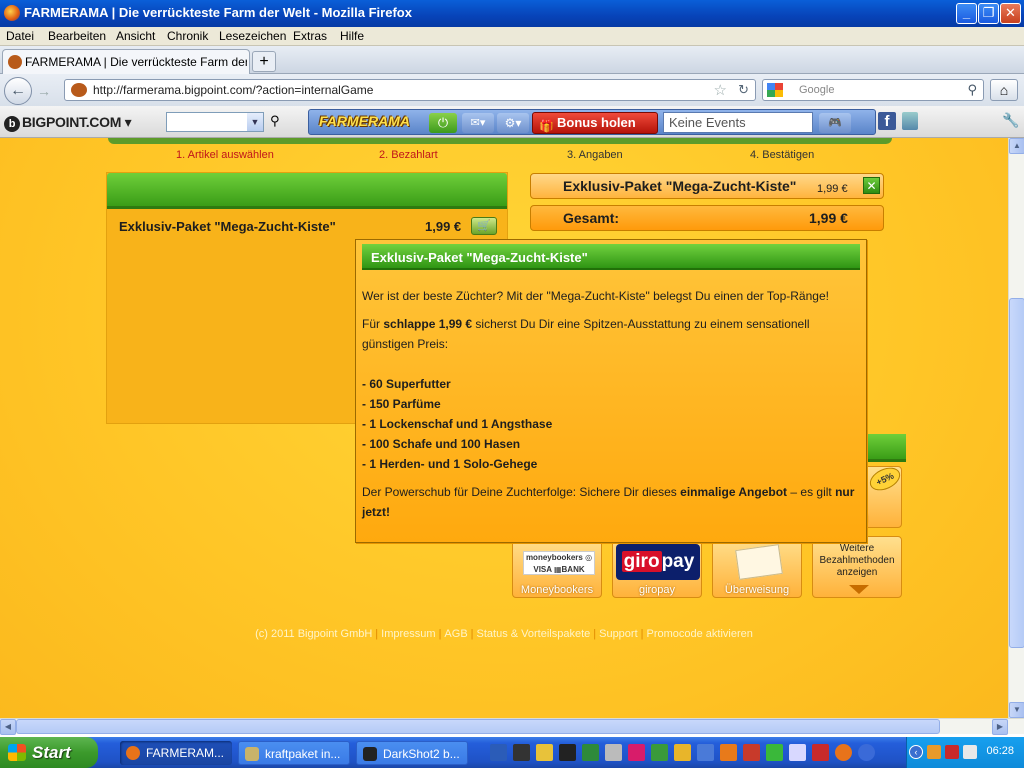 The height and width of the screenshot is (768, 1024). What do you see at coordinates (534, 634) in the screenshot?
I see `footer-link-status: Status & Vorteilspakete` at bounding box center [534, 634].